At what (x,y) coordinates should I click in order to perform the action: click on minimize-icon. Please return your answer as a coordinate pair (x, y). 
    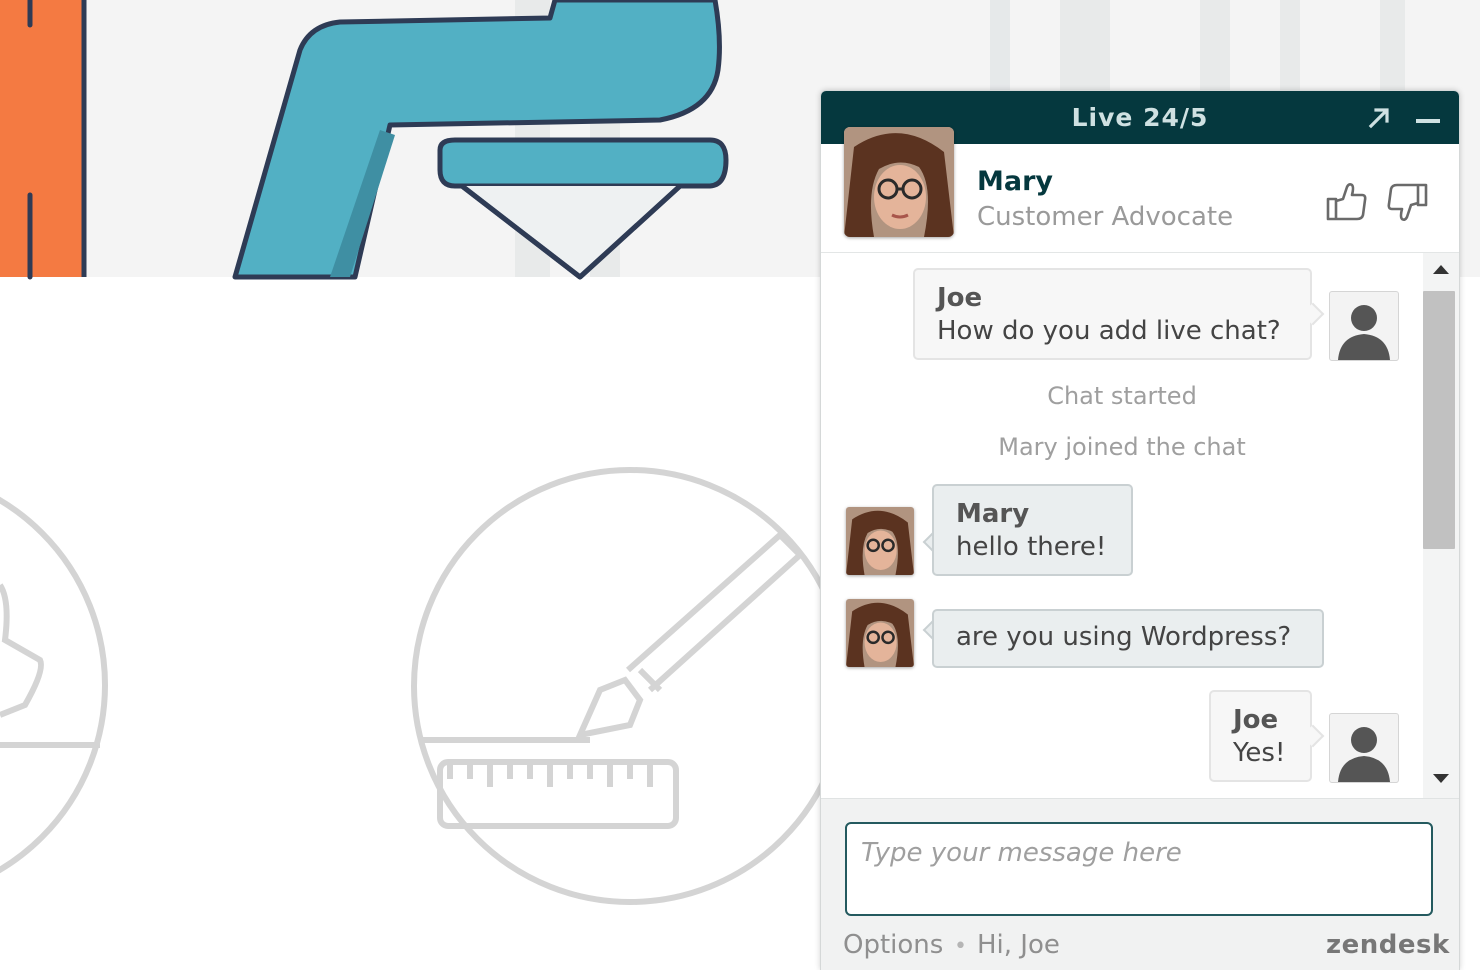
    Looking at the image, I should click on (1428, 118).